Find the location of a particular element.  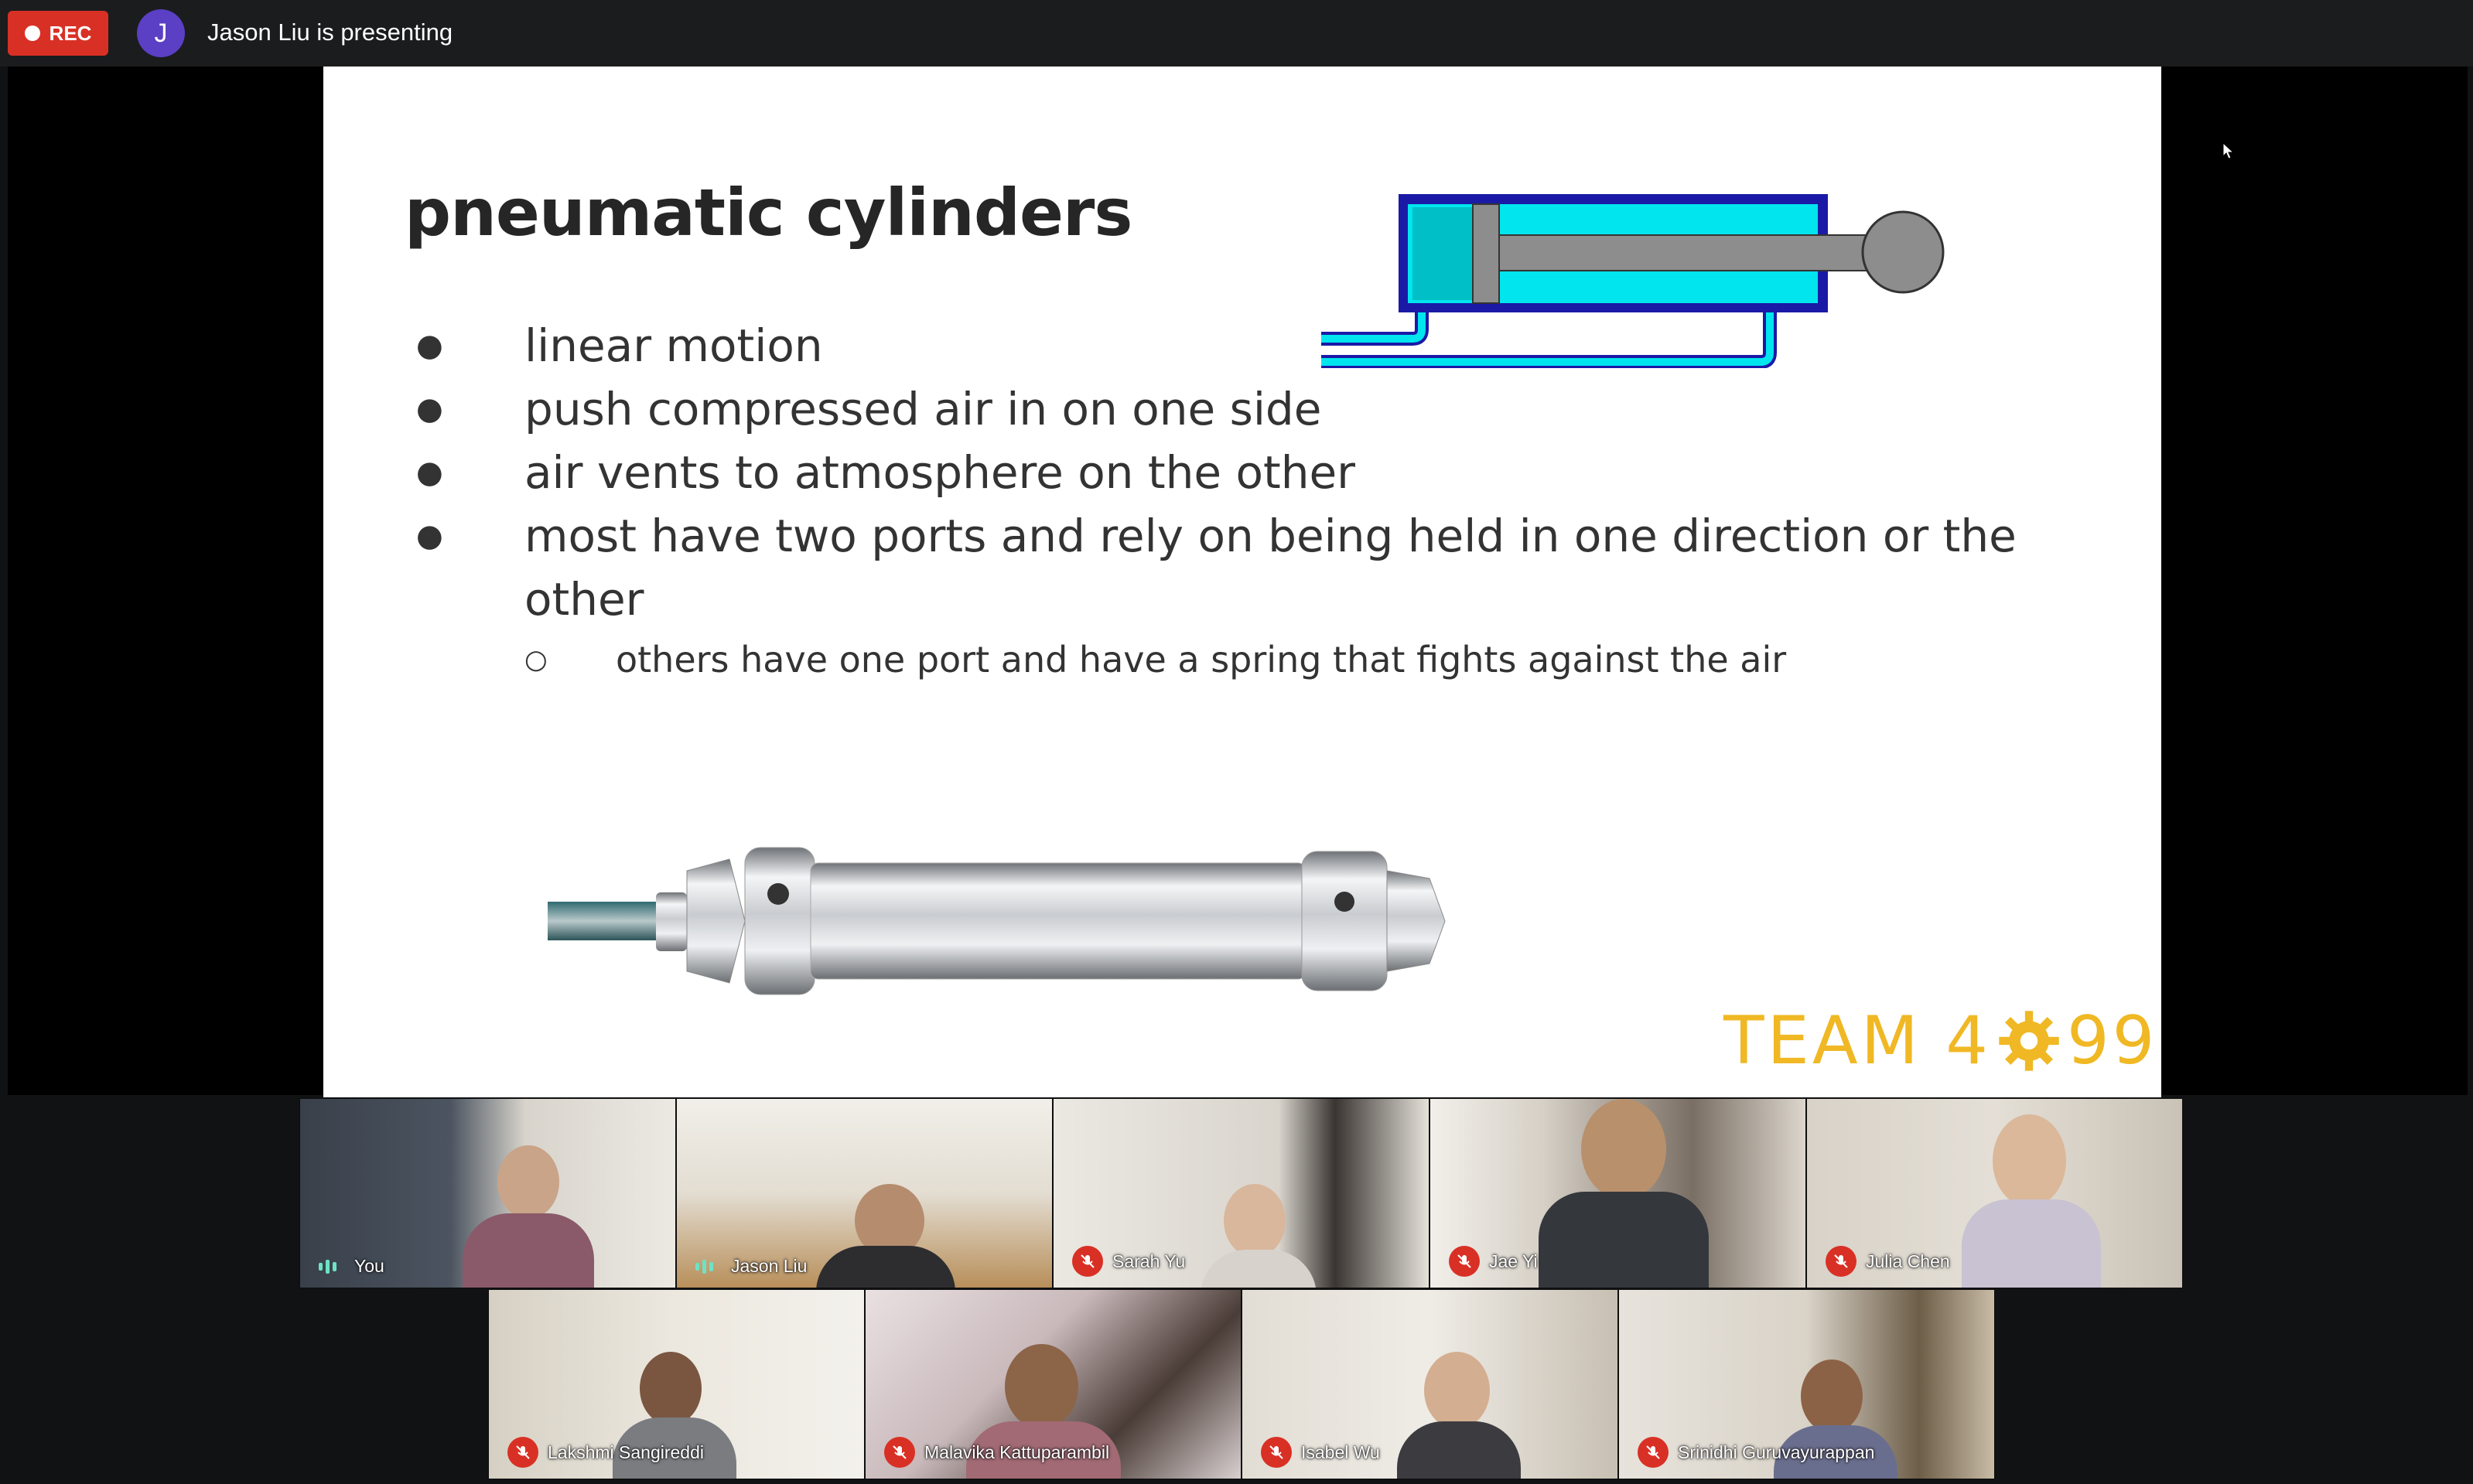

participant-name-tag: Srinidhi Guruvayurappan is located at coordinates (1756, 1453).